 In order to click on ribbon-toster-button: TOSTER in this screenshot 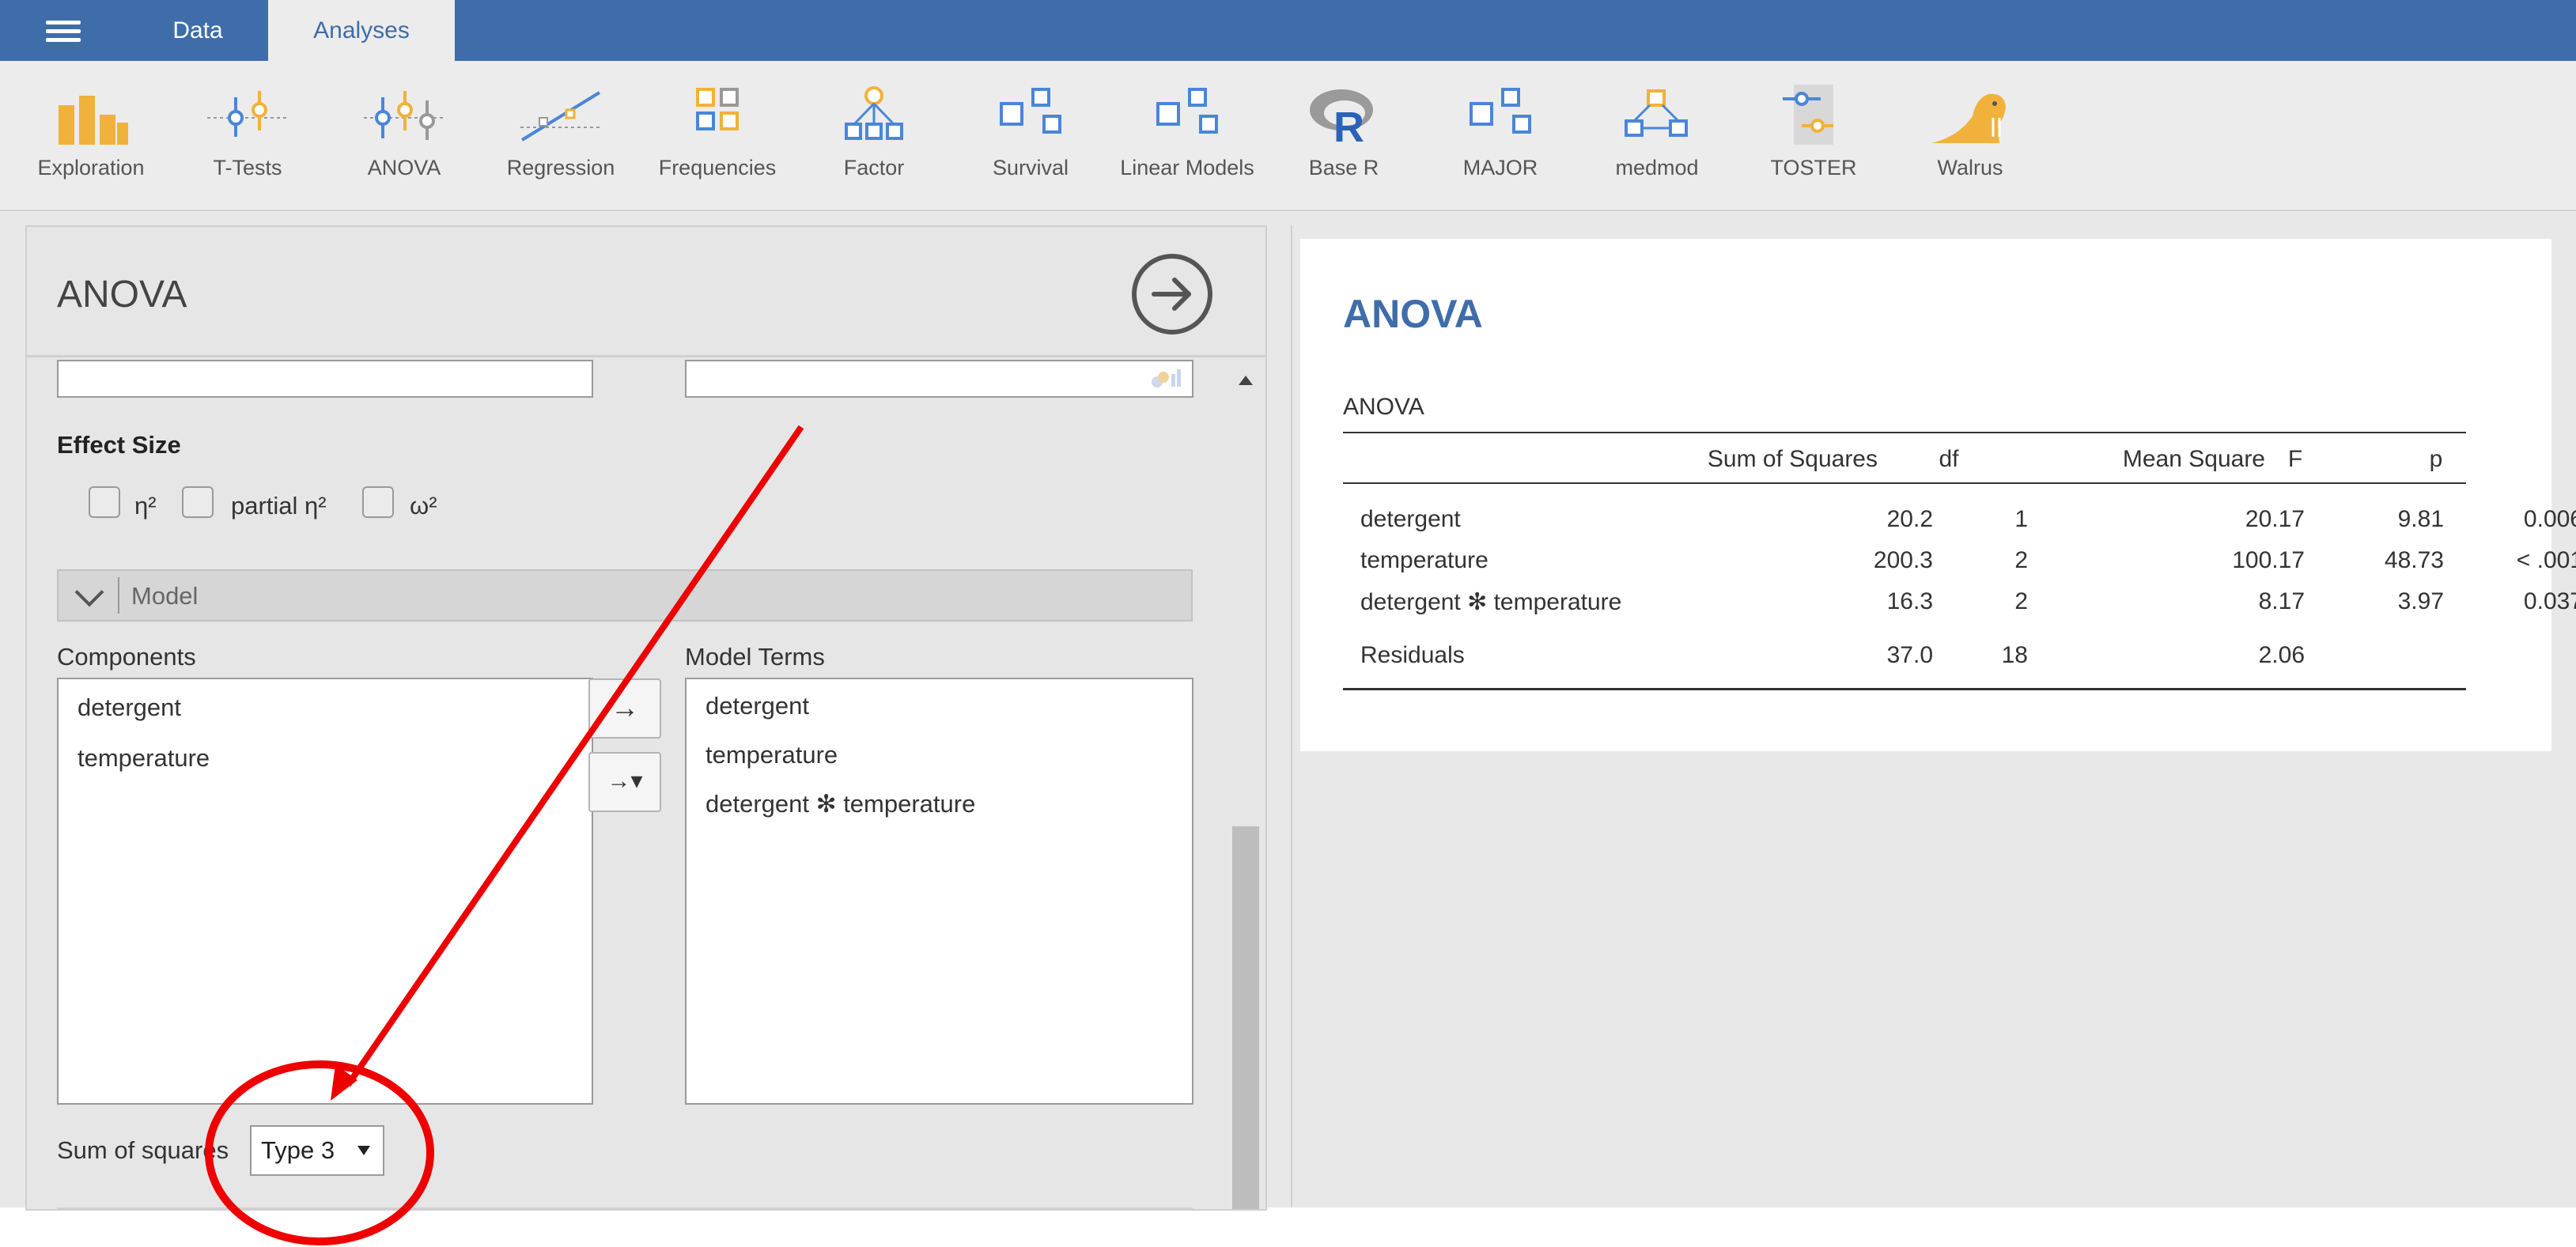, I will do `click(1814, 140)`.